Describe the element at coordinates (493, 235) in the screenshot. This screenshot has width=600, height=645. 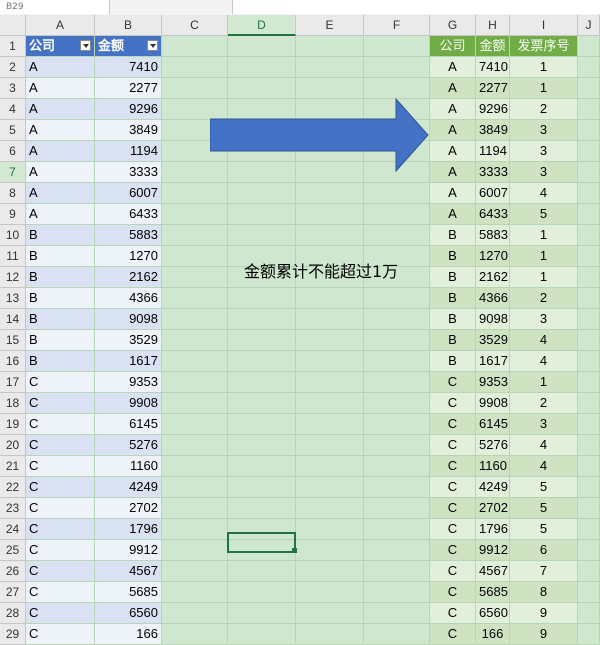
I see `table-cell: 5883` at that location.